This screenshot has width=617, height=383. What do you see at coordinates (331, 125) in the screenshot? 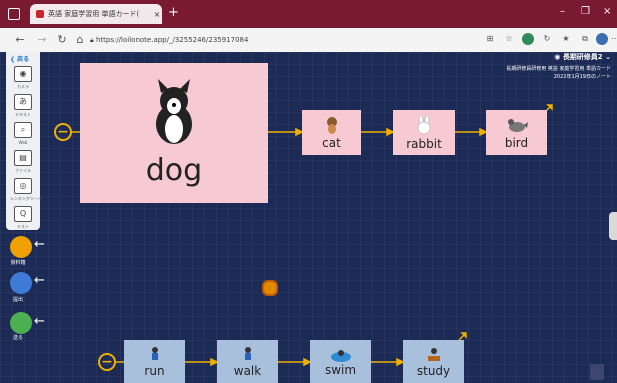
I see `cat-icon` at bounding box center [331, 125].